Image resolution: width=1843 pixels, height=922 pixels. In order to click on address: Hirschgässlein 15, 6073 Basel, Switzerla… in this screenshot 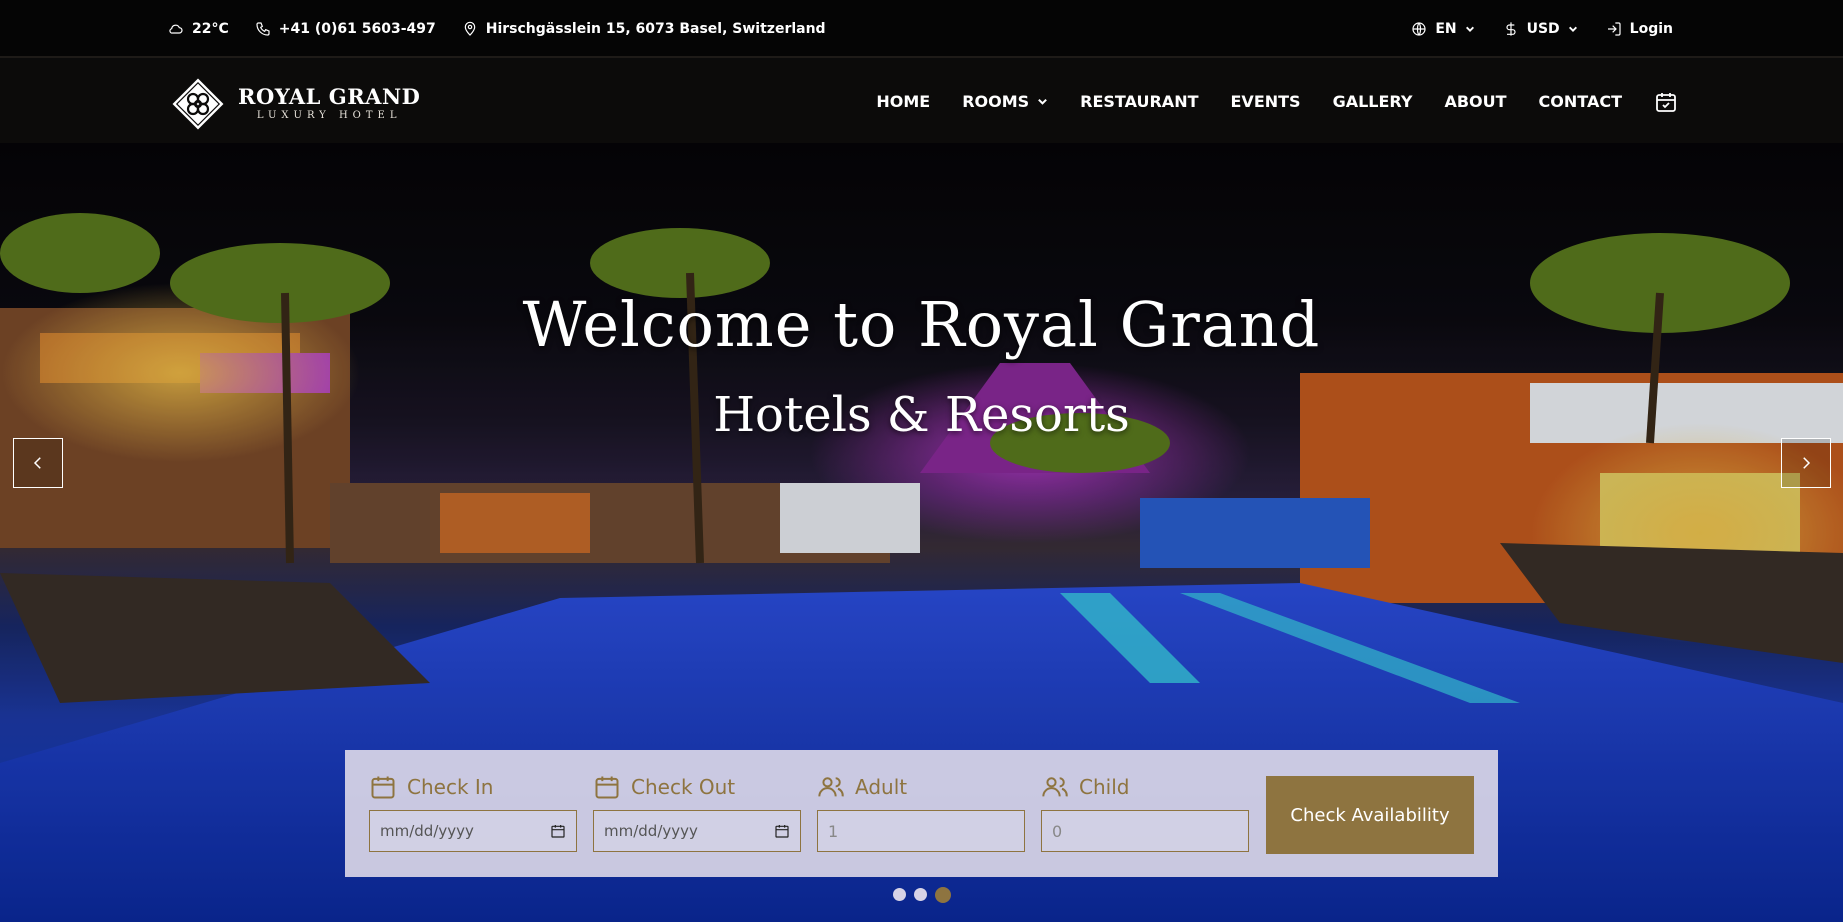, I will do `click(644, 29)`.